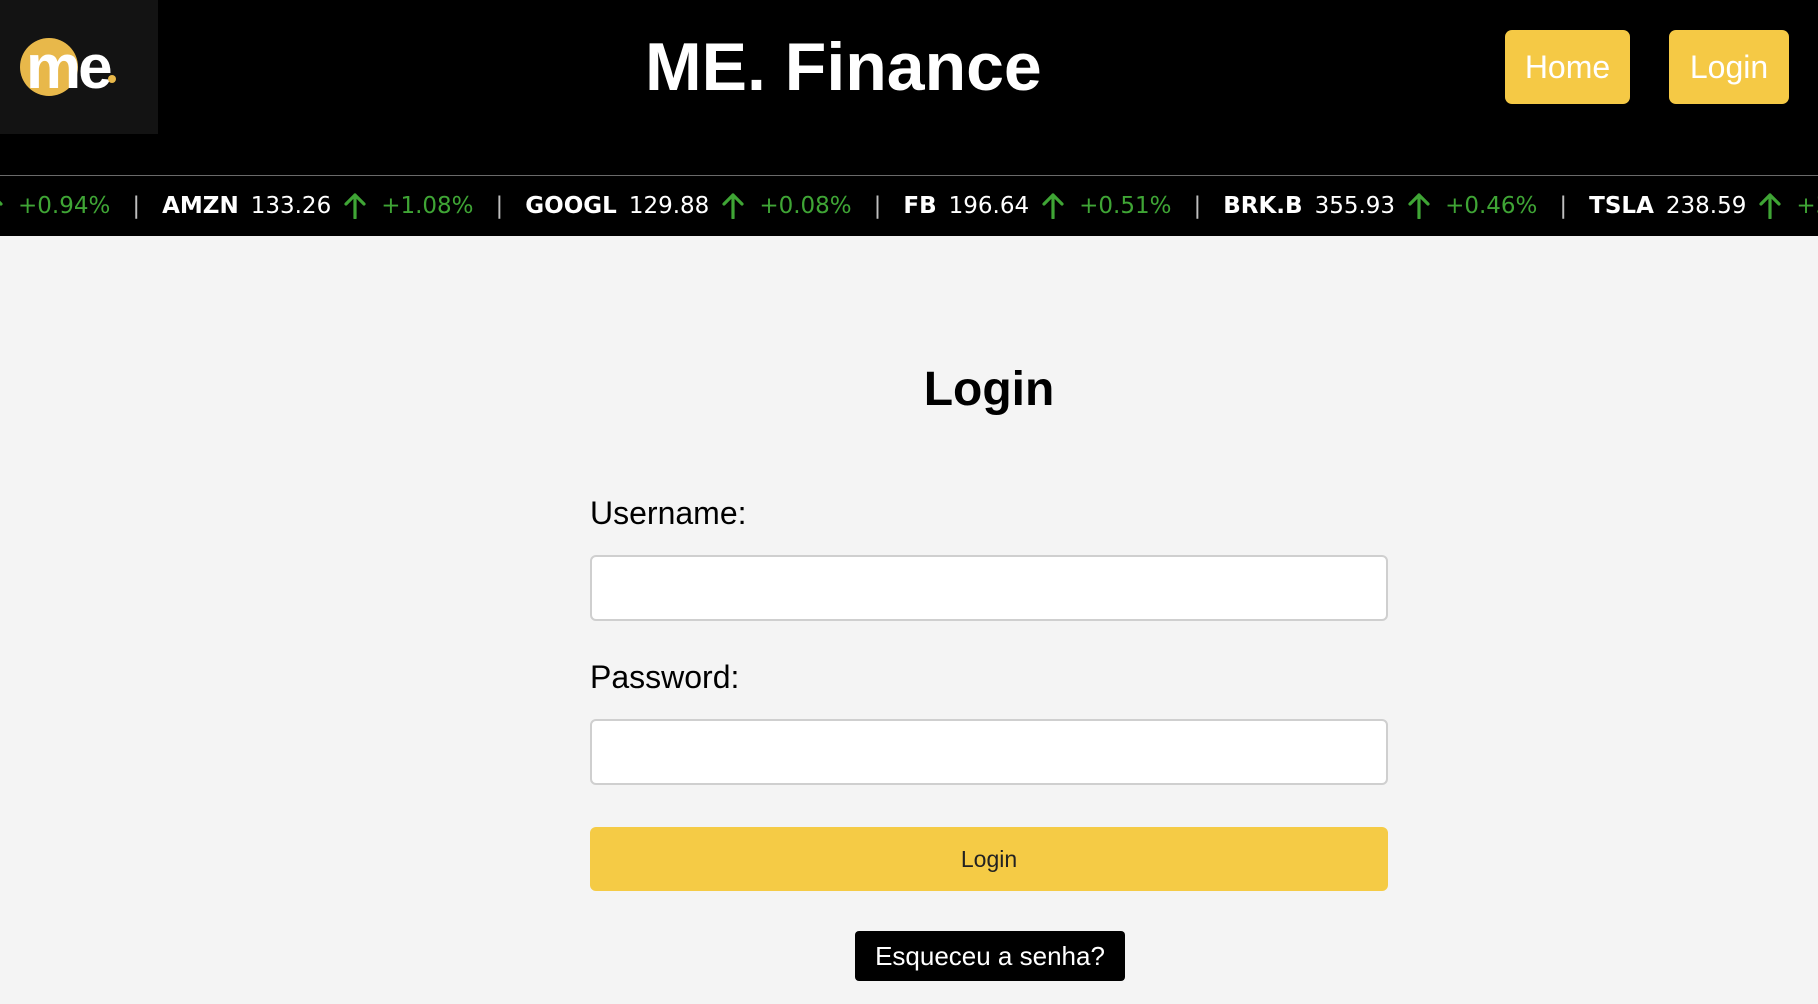  Describe the element at coordinates (427, 206) in the screenshot. I see `ticker-change: +1.08%` at that location.